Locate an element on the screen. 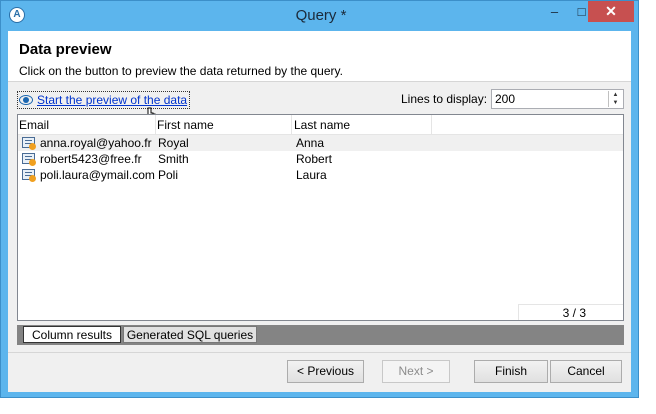 The height and width of the screenshot is (414, 656). column-header-email: Email is located at coordinates (34, 125).